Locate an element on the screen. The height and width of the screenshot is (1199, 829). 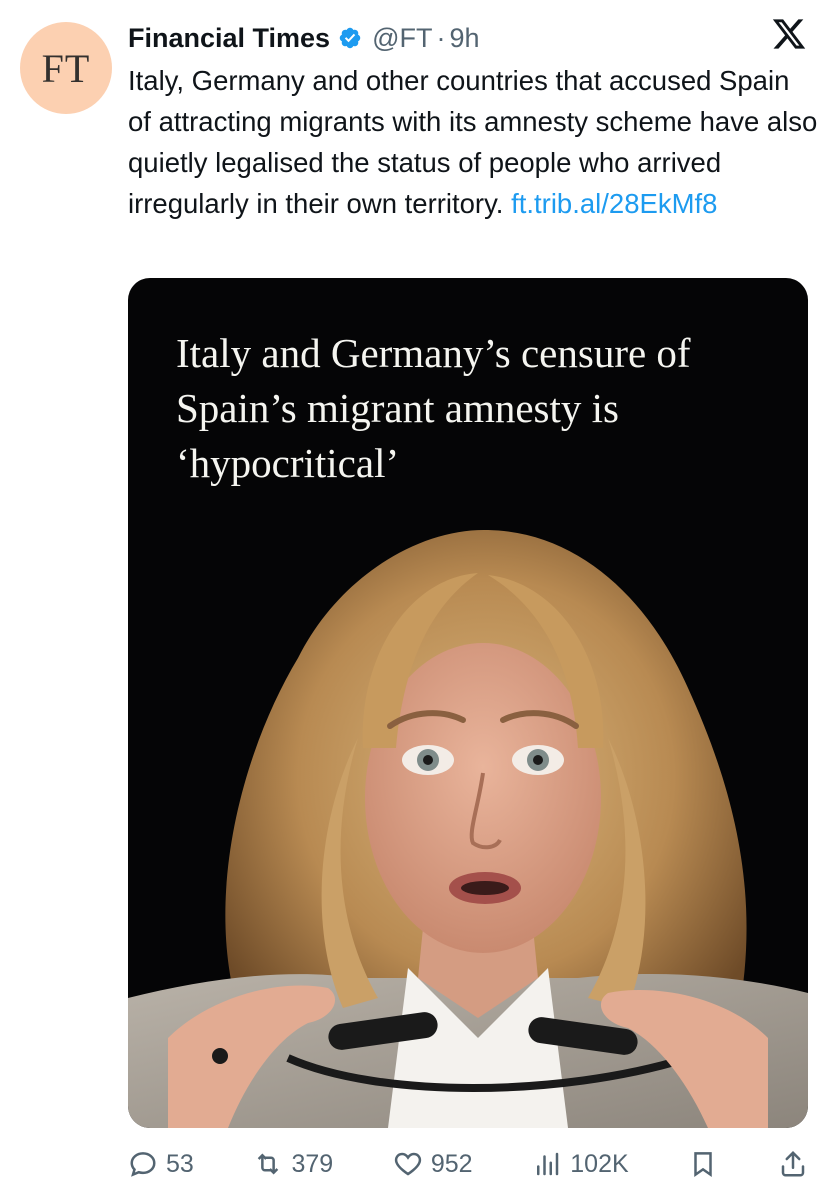
like-count: 952 is located at coordinates (451, 1163).